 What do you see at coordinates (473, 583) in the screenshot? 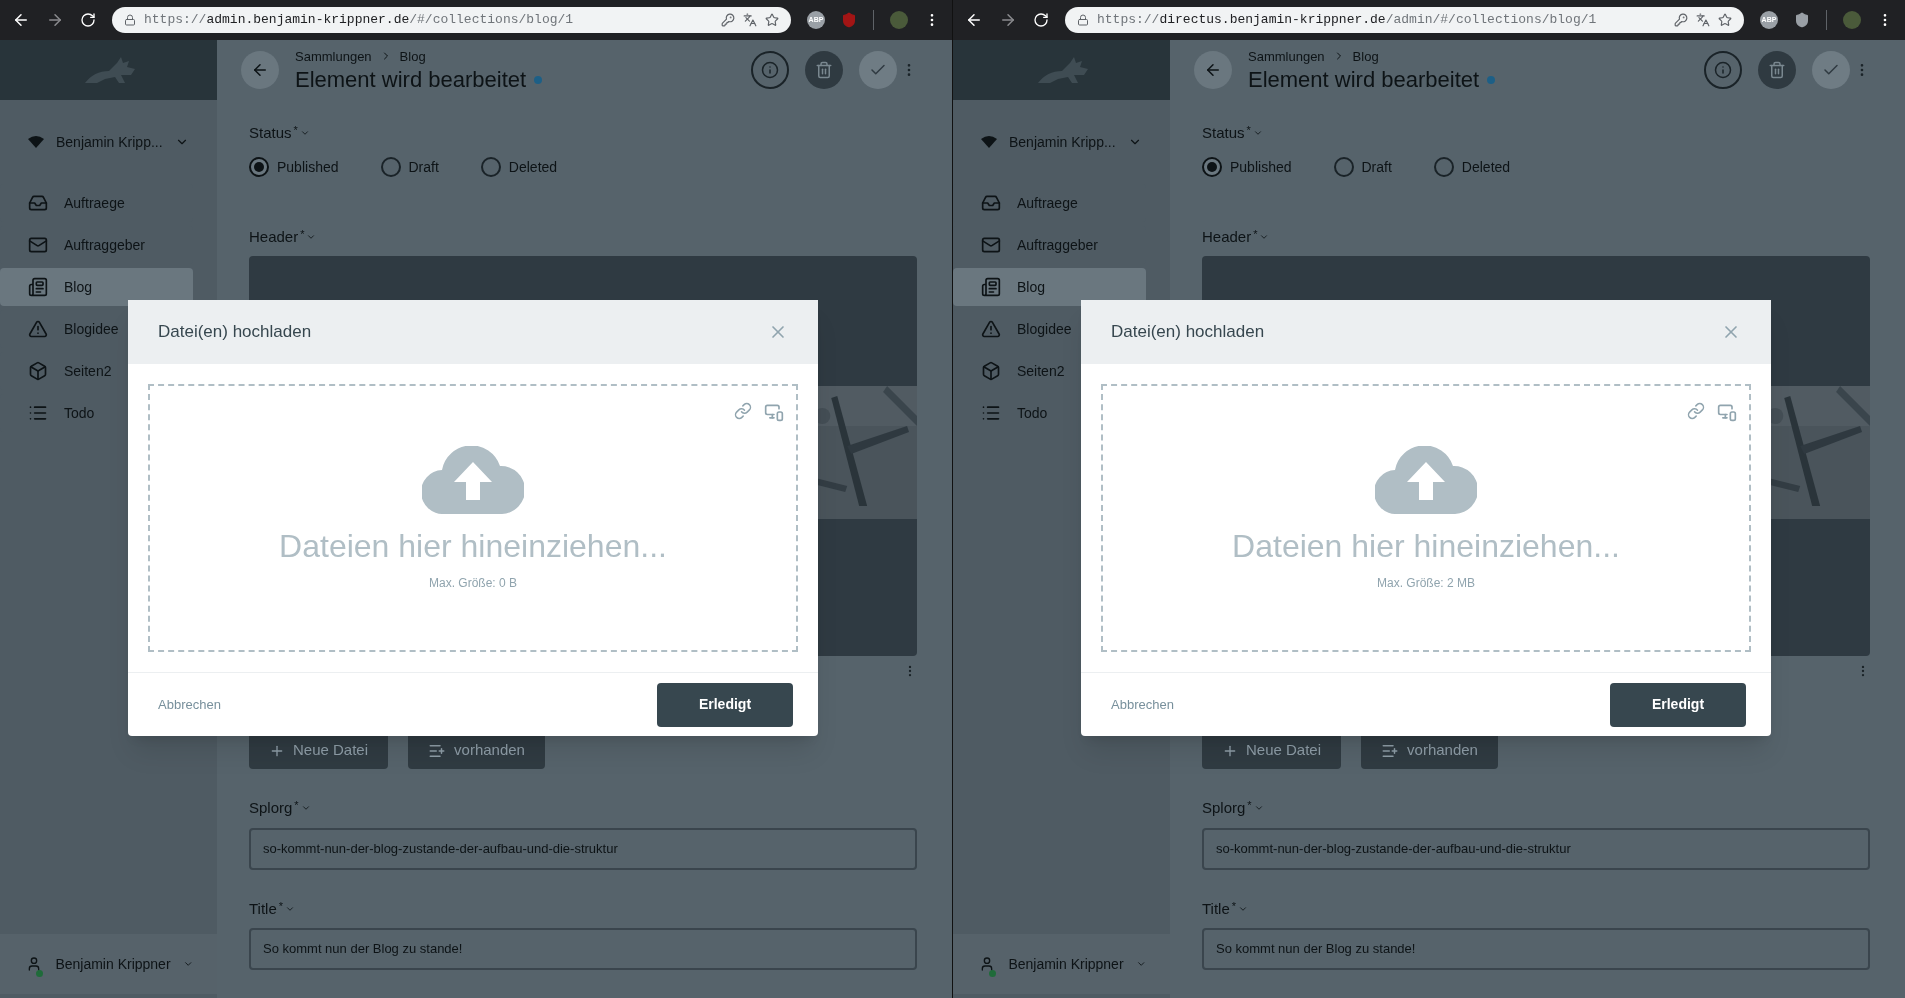
I see `max-size-text: Max. Größe: 0 B` at bounding box center [473, 583].